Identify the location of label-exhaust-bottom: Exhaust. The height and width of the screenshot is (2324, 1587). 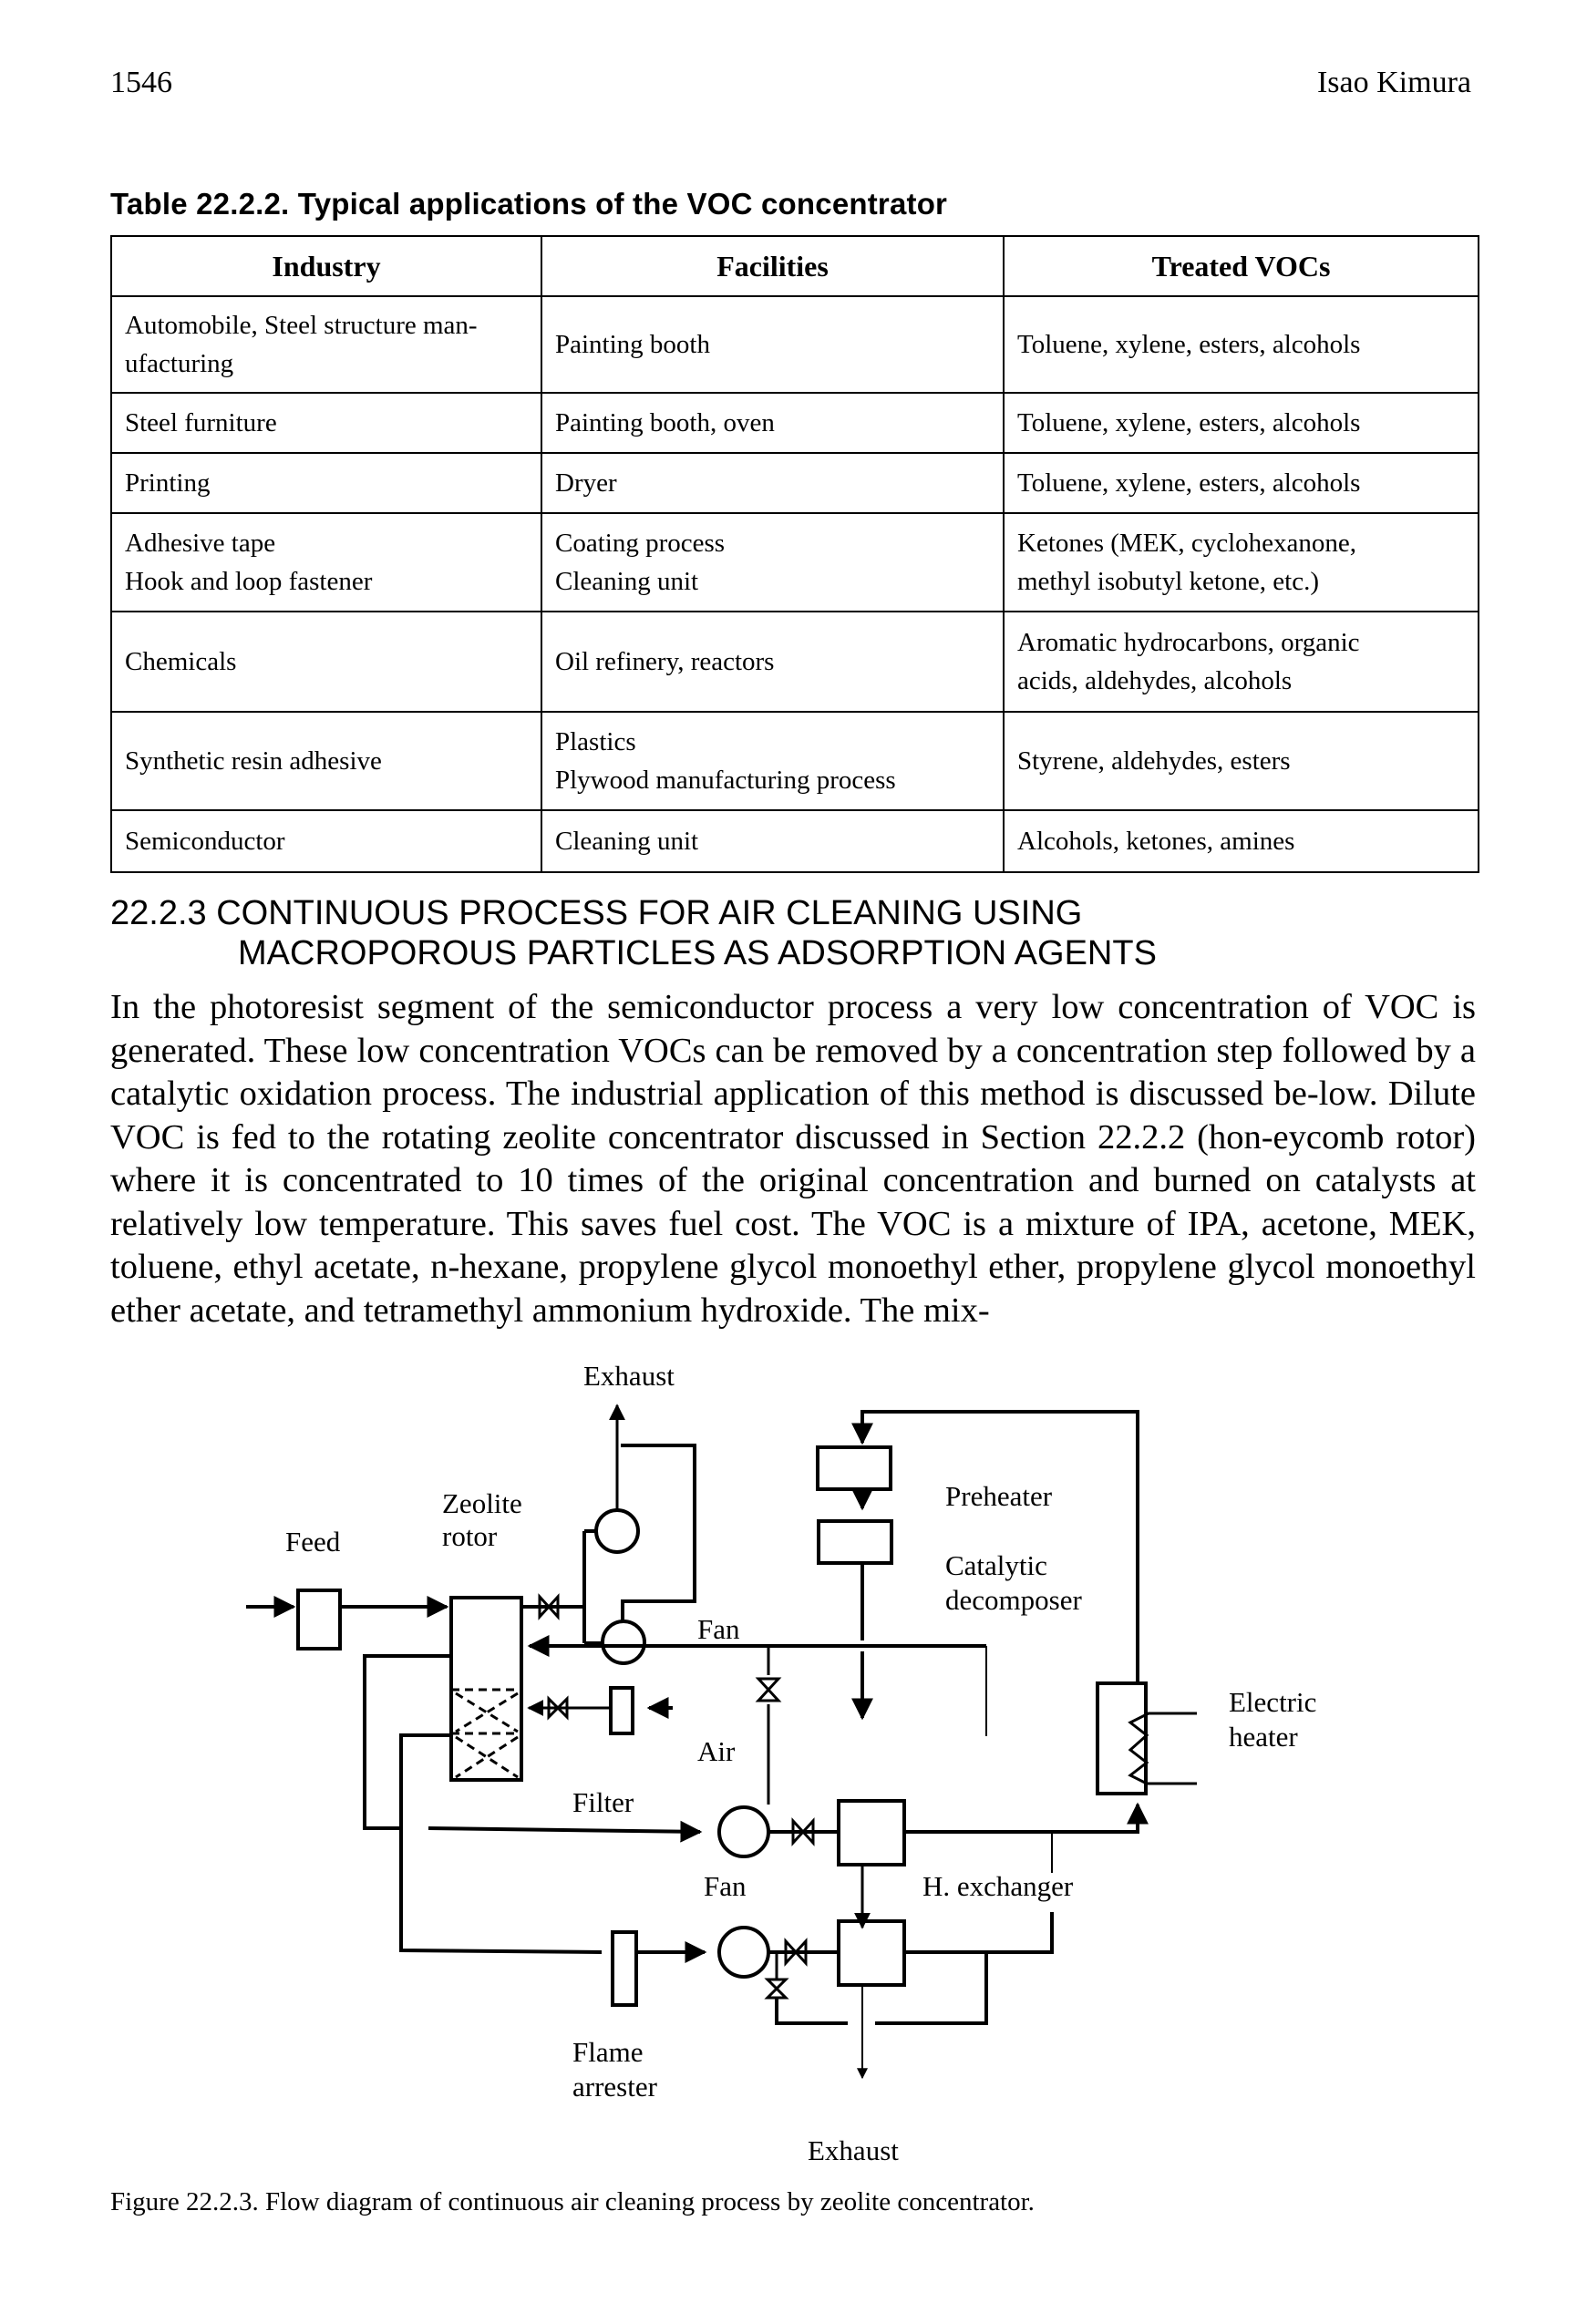
(853, 2150).